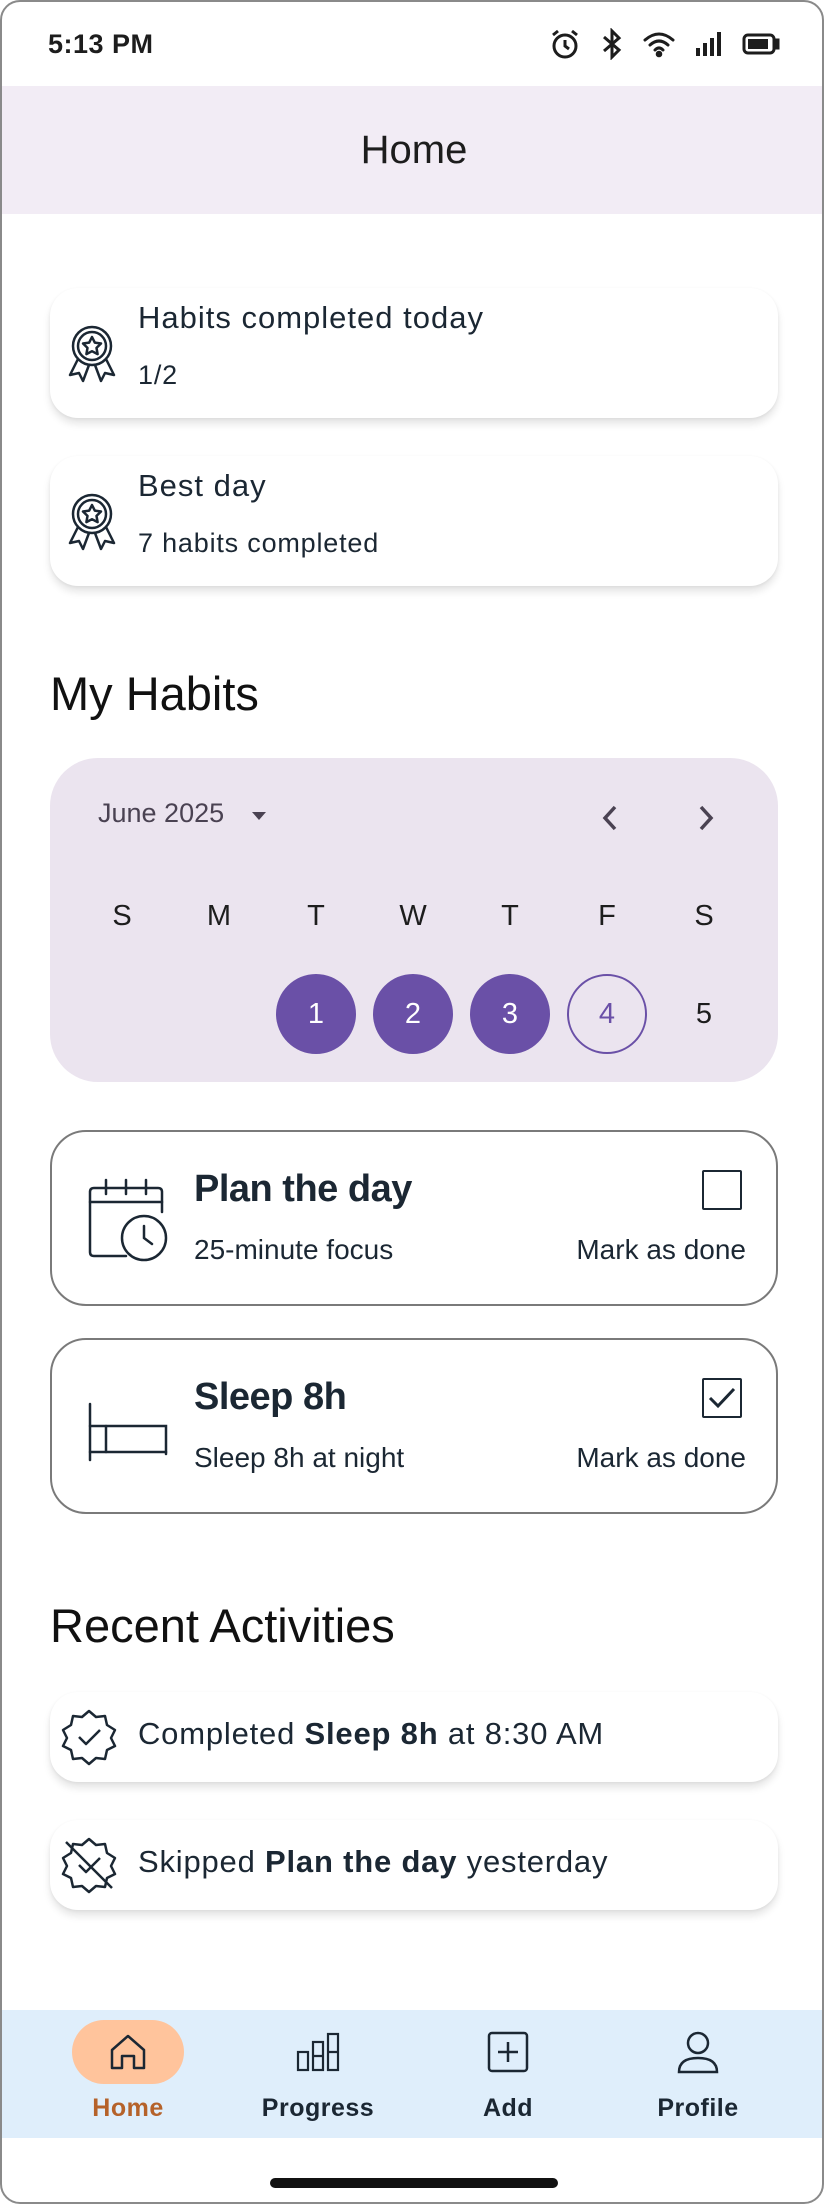  I want to click on calendar-day: 3, so click(510, 1014).